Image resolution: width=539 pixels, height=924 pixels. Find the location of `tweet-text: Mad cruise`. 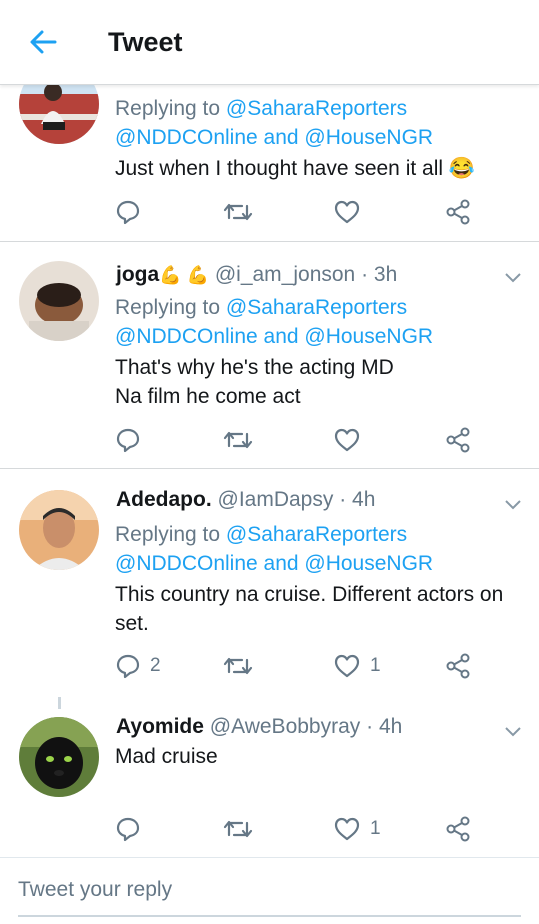

tweet-text: Mad cruise is located at coordinates (166, 756).